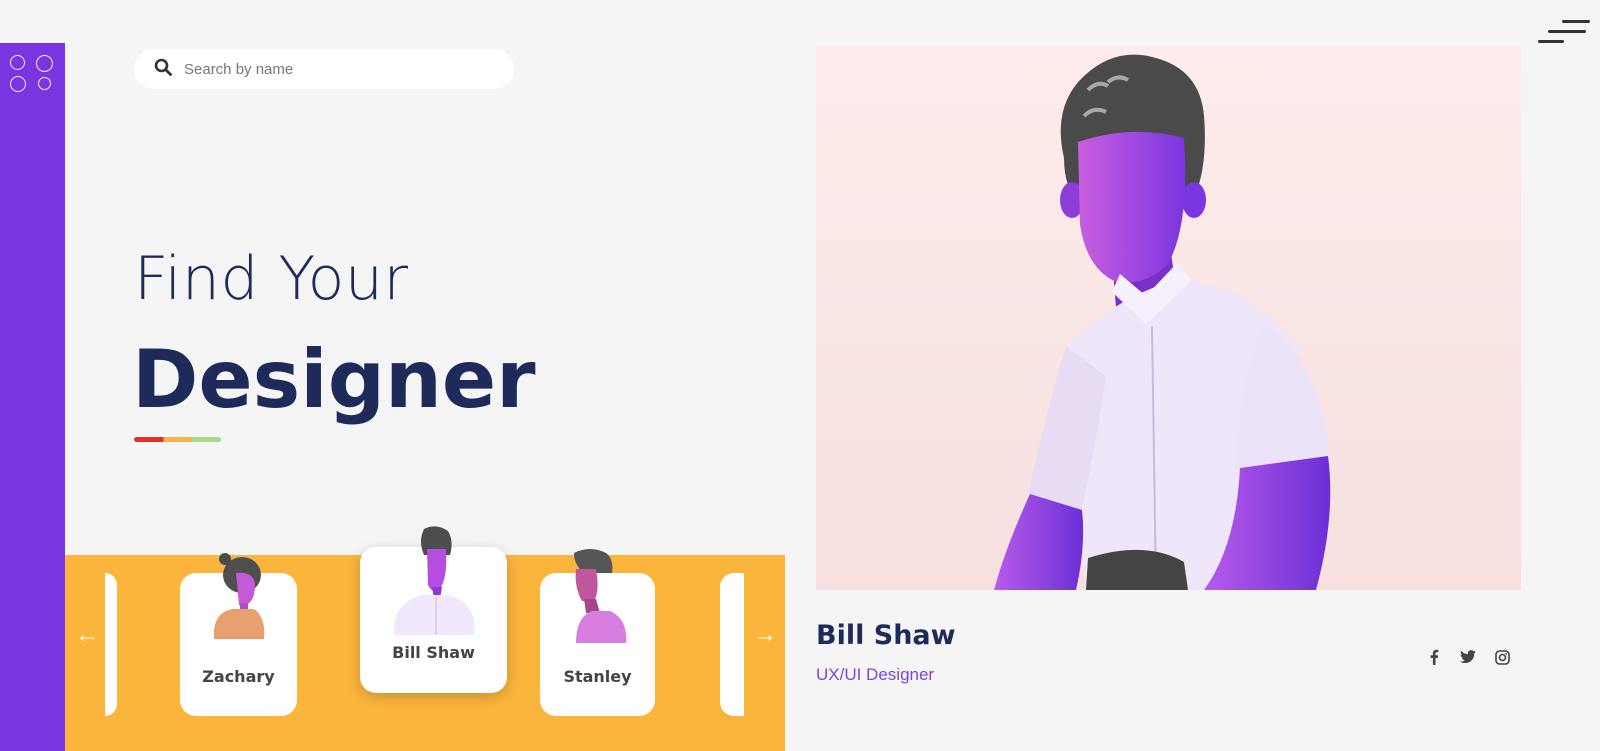 This screenshot has height=751, width=1600. What do you see at coordinates (1434, 657) in the screenshot?
I see `facebook-icon` at bounding box center [1434, 657].